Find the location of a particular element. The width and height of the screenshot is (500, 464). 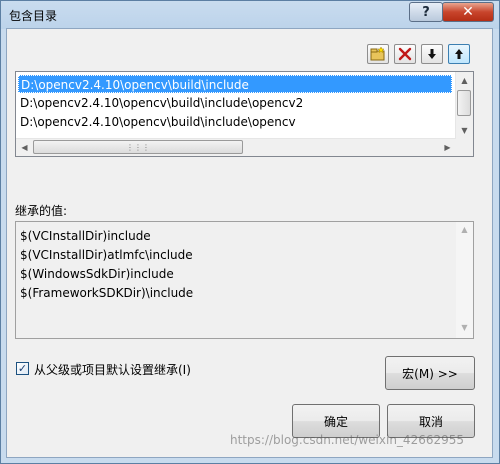

inherited-item: $(FrameworkSDKDir)\include is located at coordinates (107, 293).